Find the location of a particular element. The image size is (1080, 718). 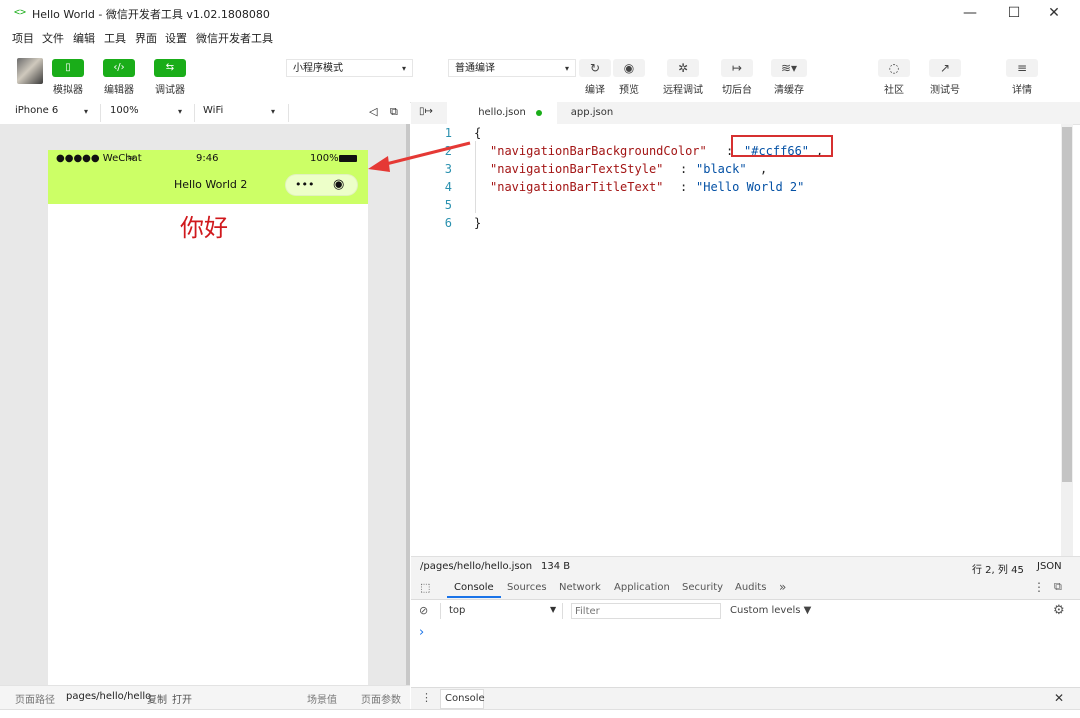

device-model-select: iPhone 6 is located at coordinates (36, 110).